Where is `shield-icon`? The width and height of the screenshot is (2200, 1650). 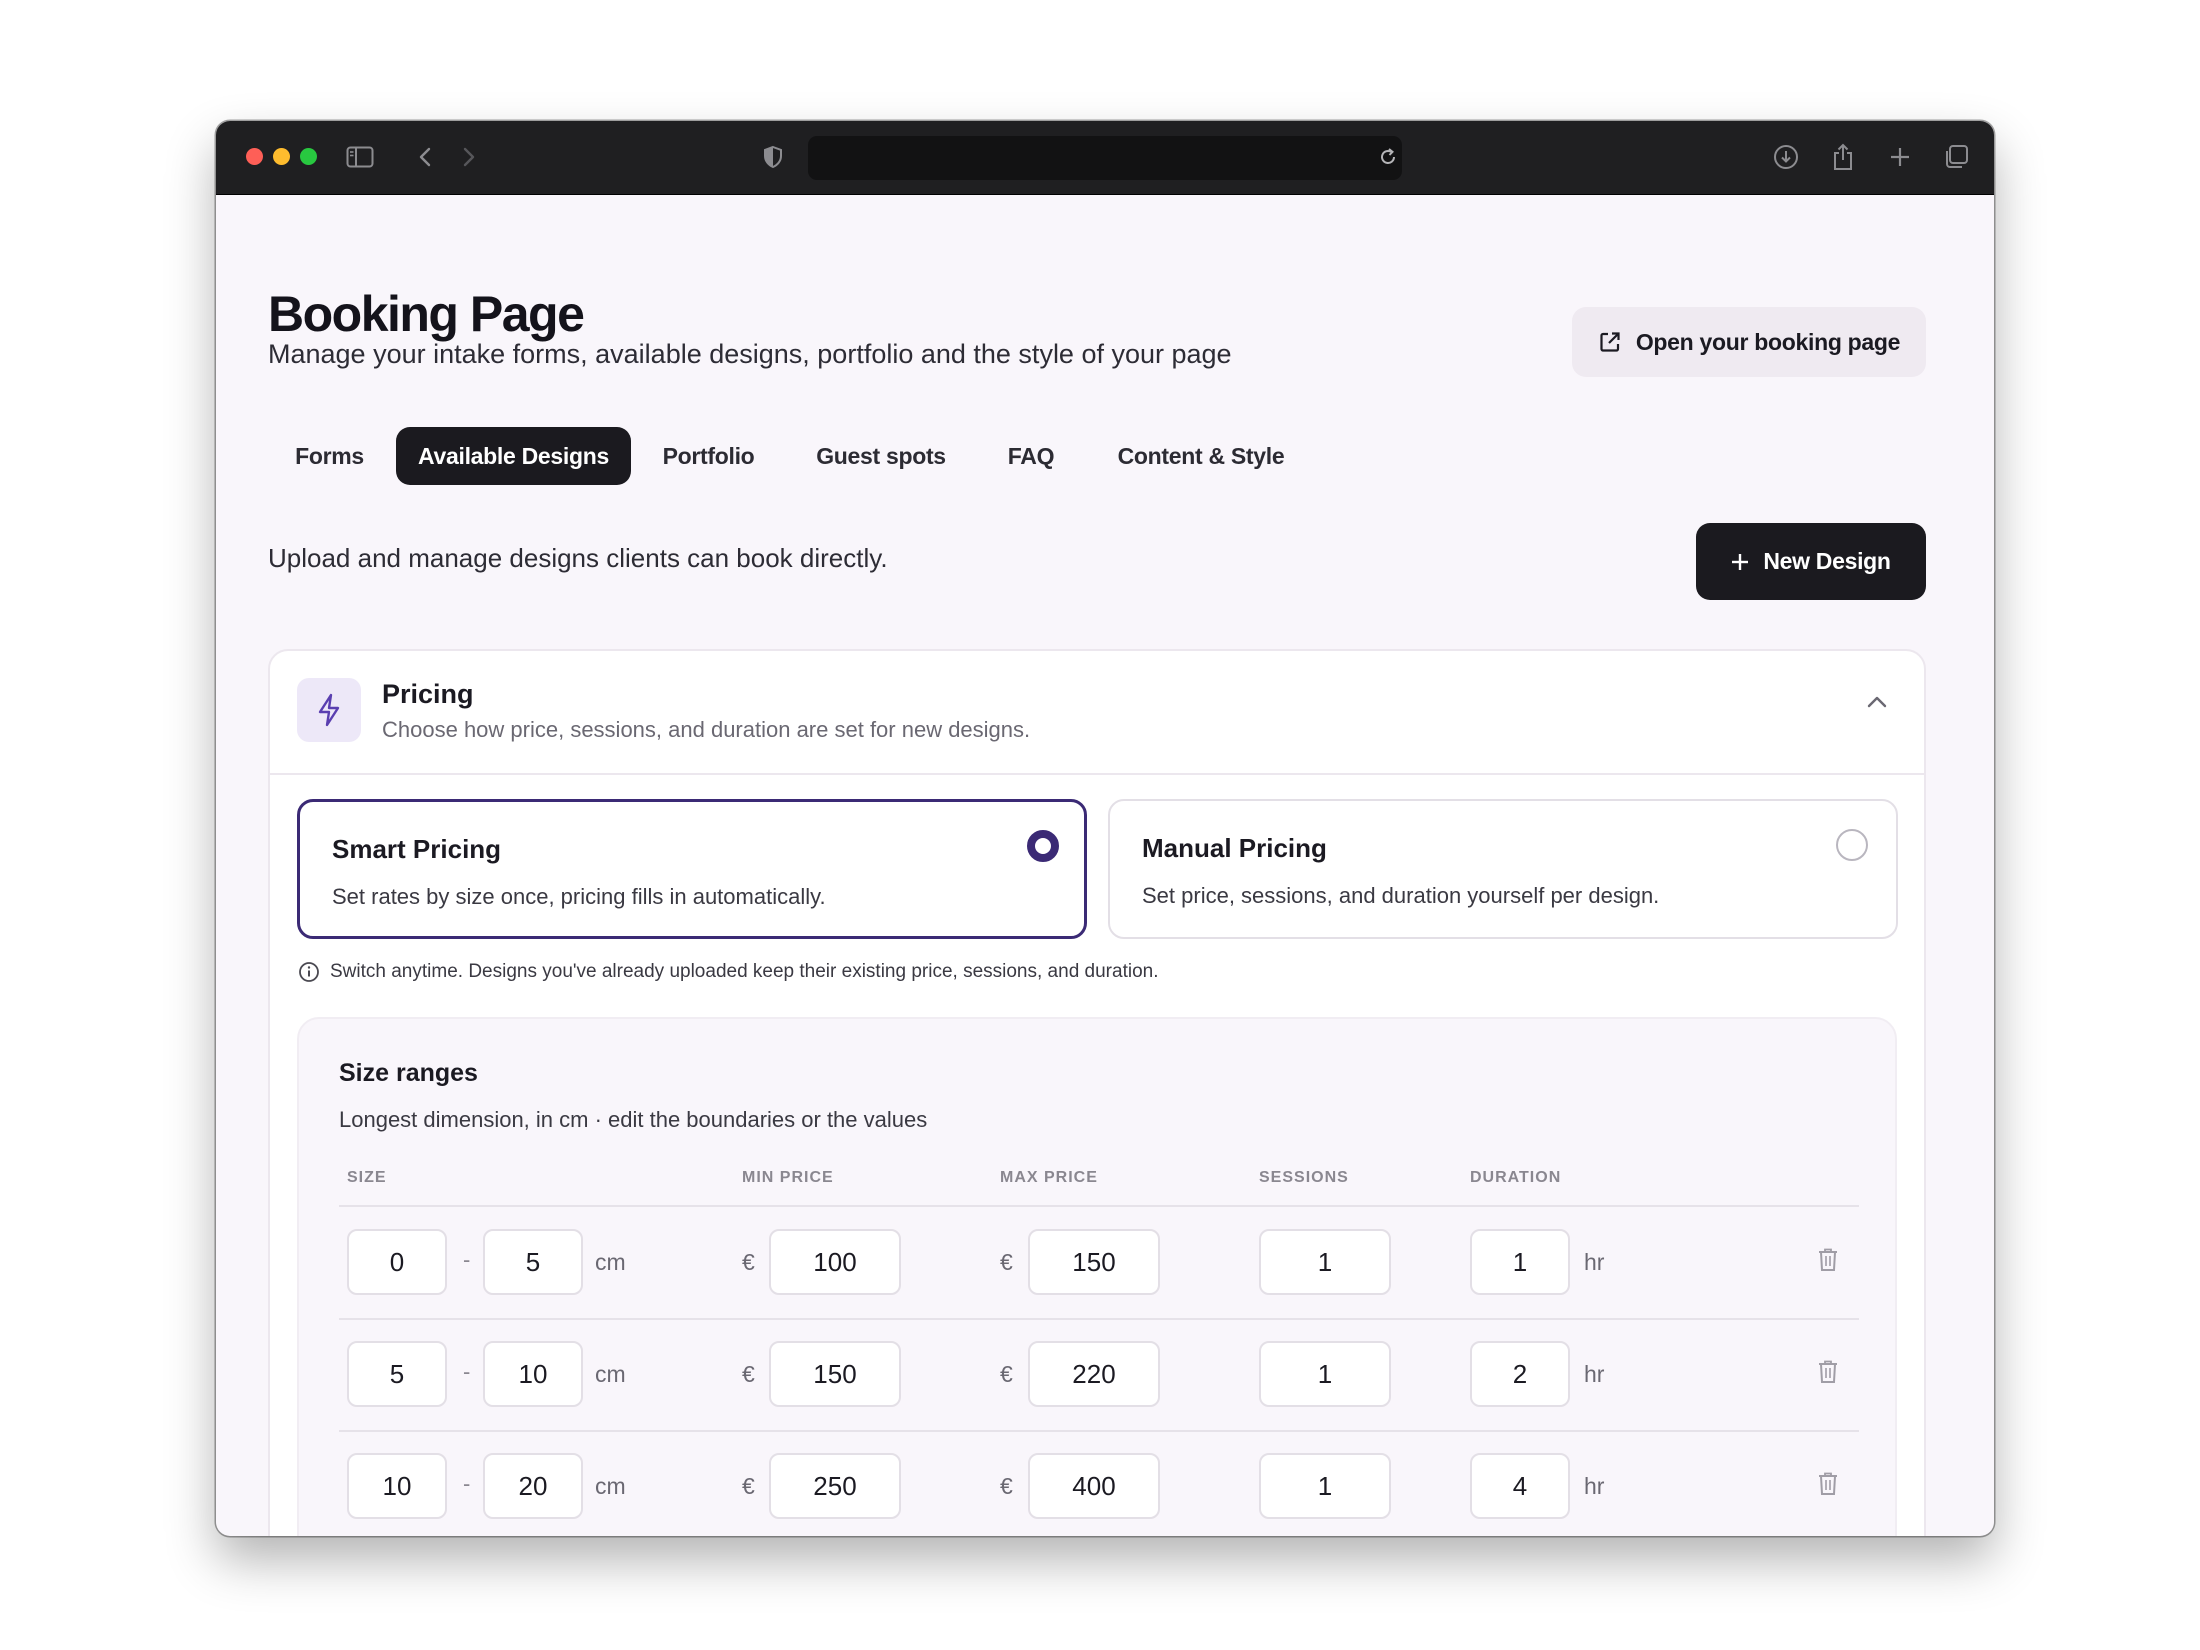
shield-icon is located at coordinates (773, 157).